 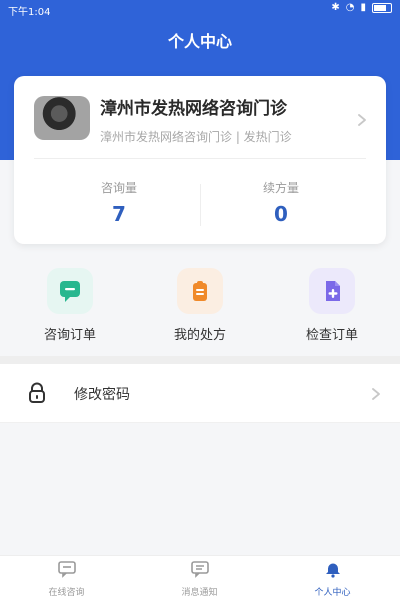 What do you see at coordinates (62, 118) in the screenshot?
I see `avatar` at bounding box center [62, 118].